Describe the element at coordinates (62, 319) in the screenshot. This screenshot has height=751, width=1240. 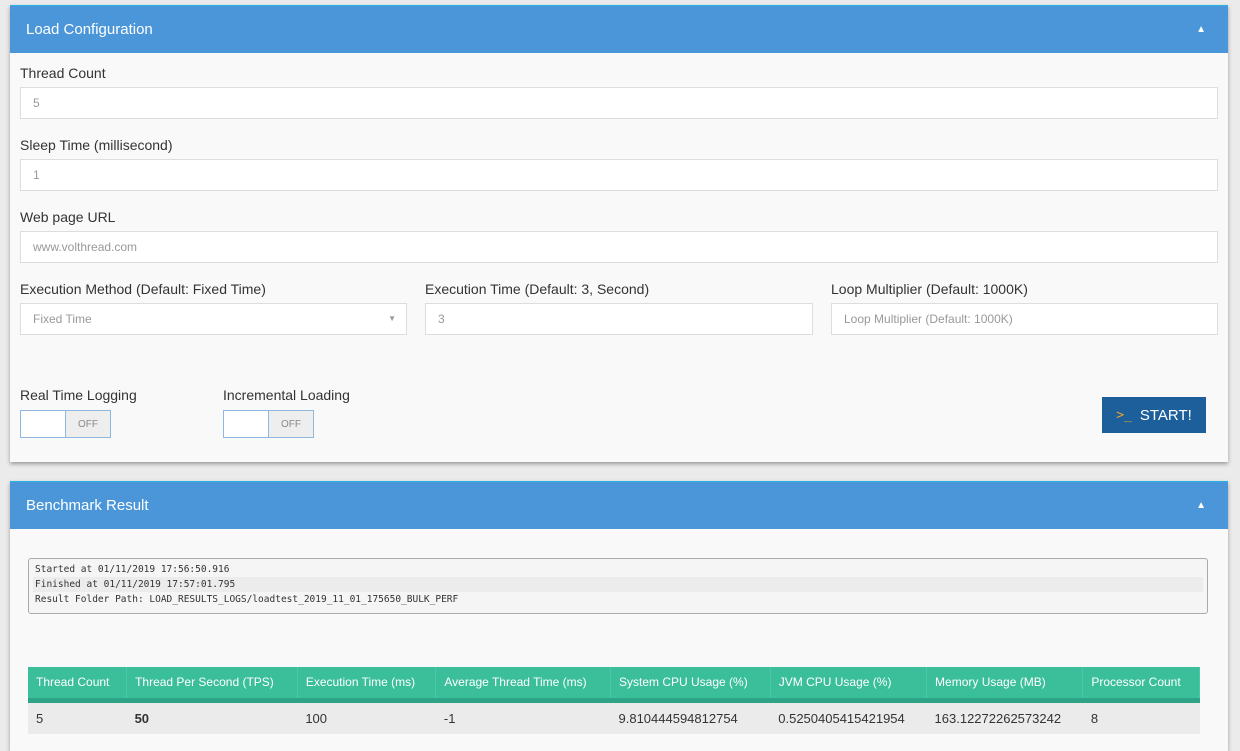
I see `execution-method-value: Fixed Time` at that location.